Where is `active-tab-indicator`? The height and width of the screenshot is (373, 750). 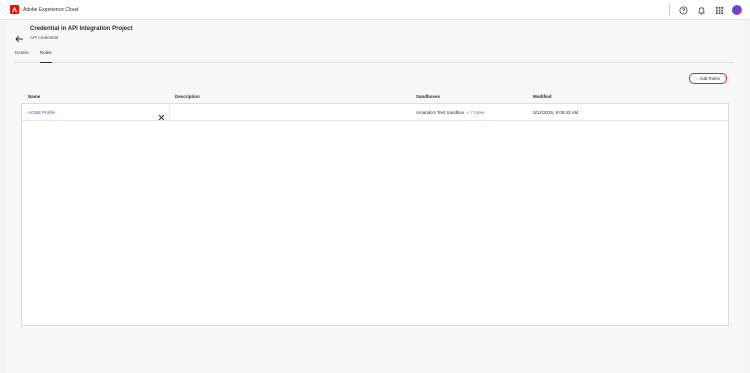 active-tab-indicator is located at coordinates (46, 62).